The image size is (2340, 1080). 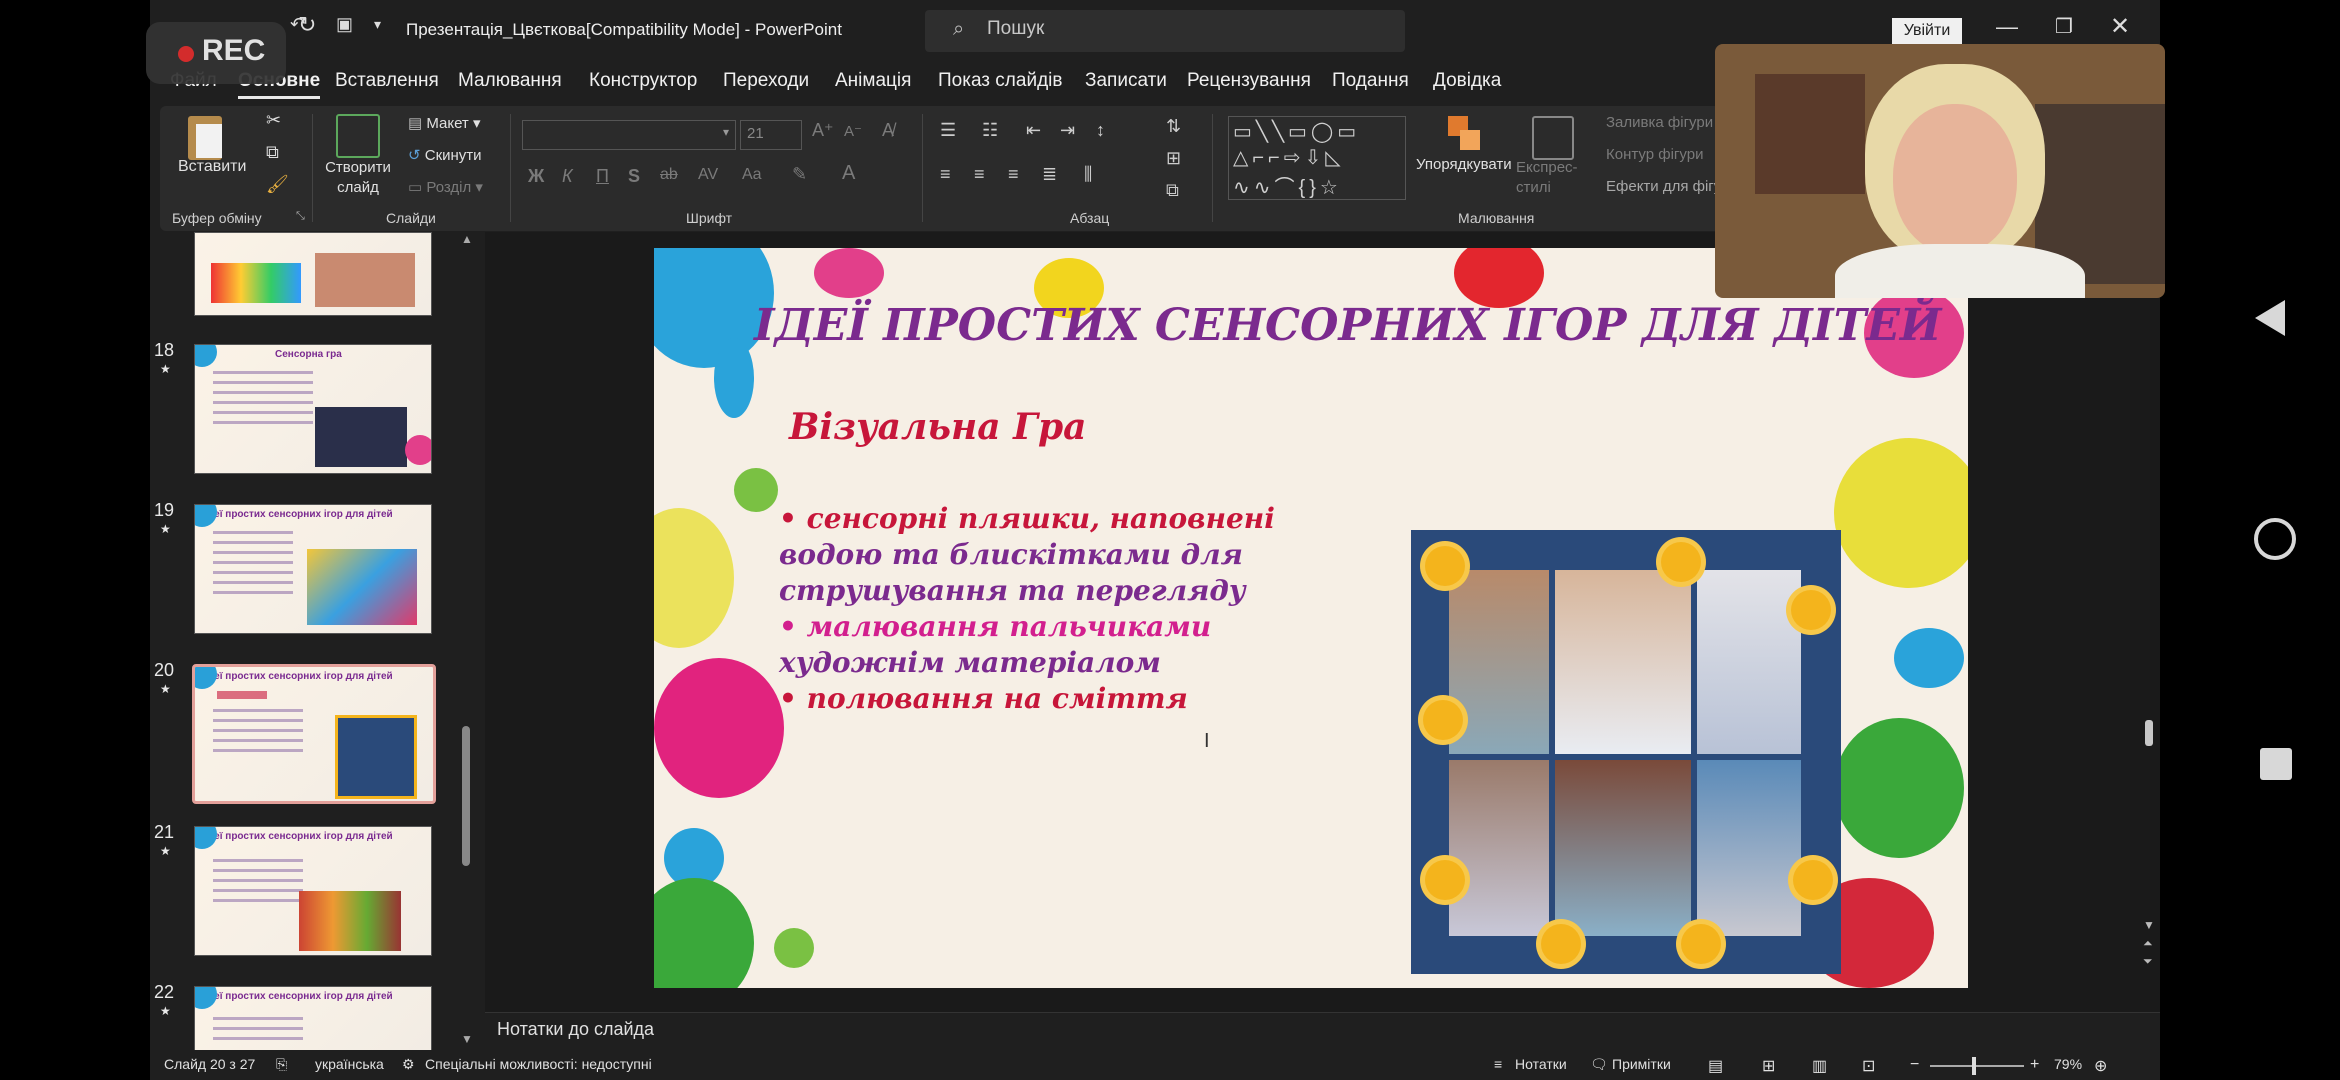 What do you see at coordinates (313, 409) in the screenshot?
I see `slide-thumbnail: Сенсорна гра` at bounding box center [313, 409].